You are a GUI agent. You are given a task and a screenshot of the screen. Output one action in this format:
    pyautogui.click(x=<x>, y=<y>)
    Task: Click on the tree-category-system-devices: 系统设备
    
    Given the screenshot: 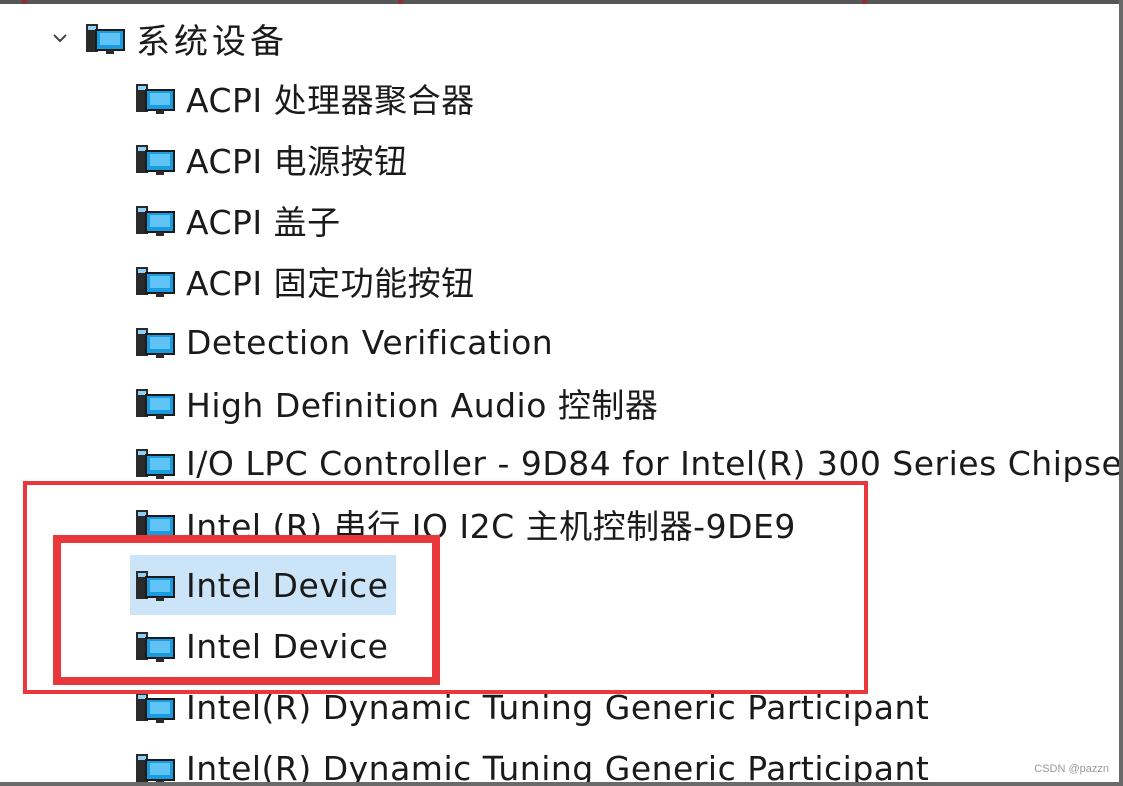 What is the action you would take?
    pyautogui.click(x=168, y=38)
    